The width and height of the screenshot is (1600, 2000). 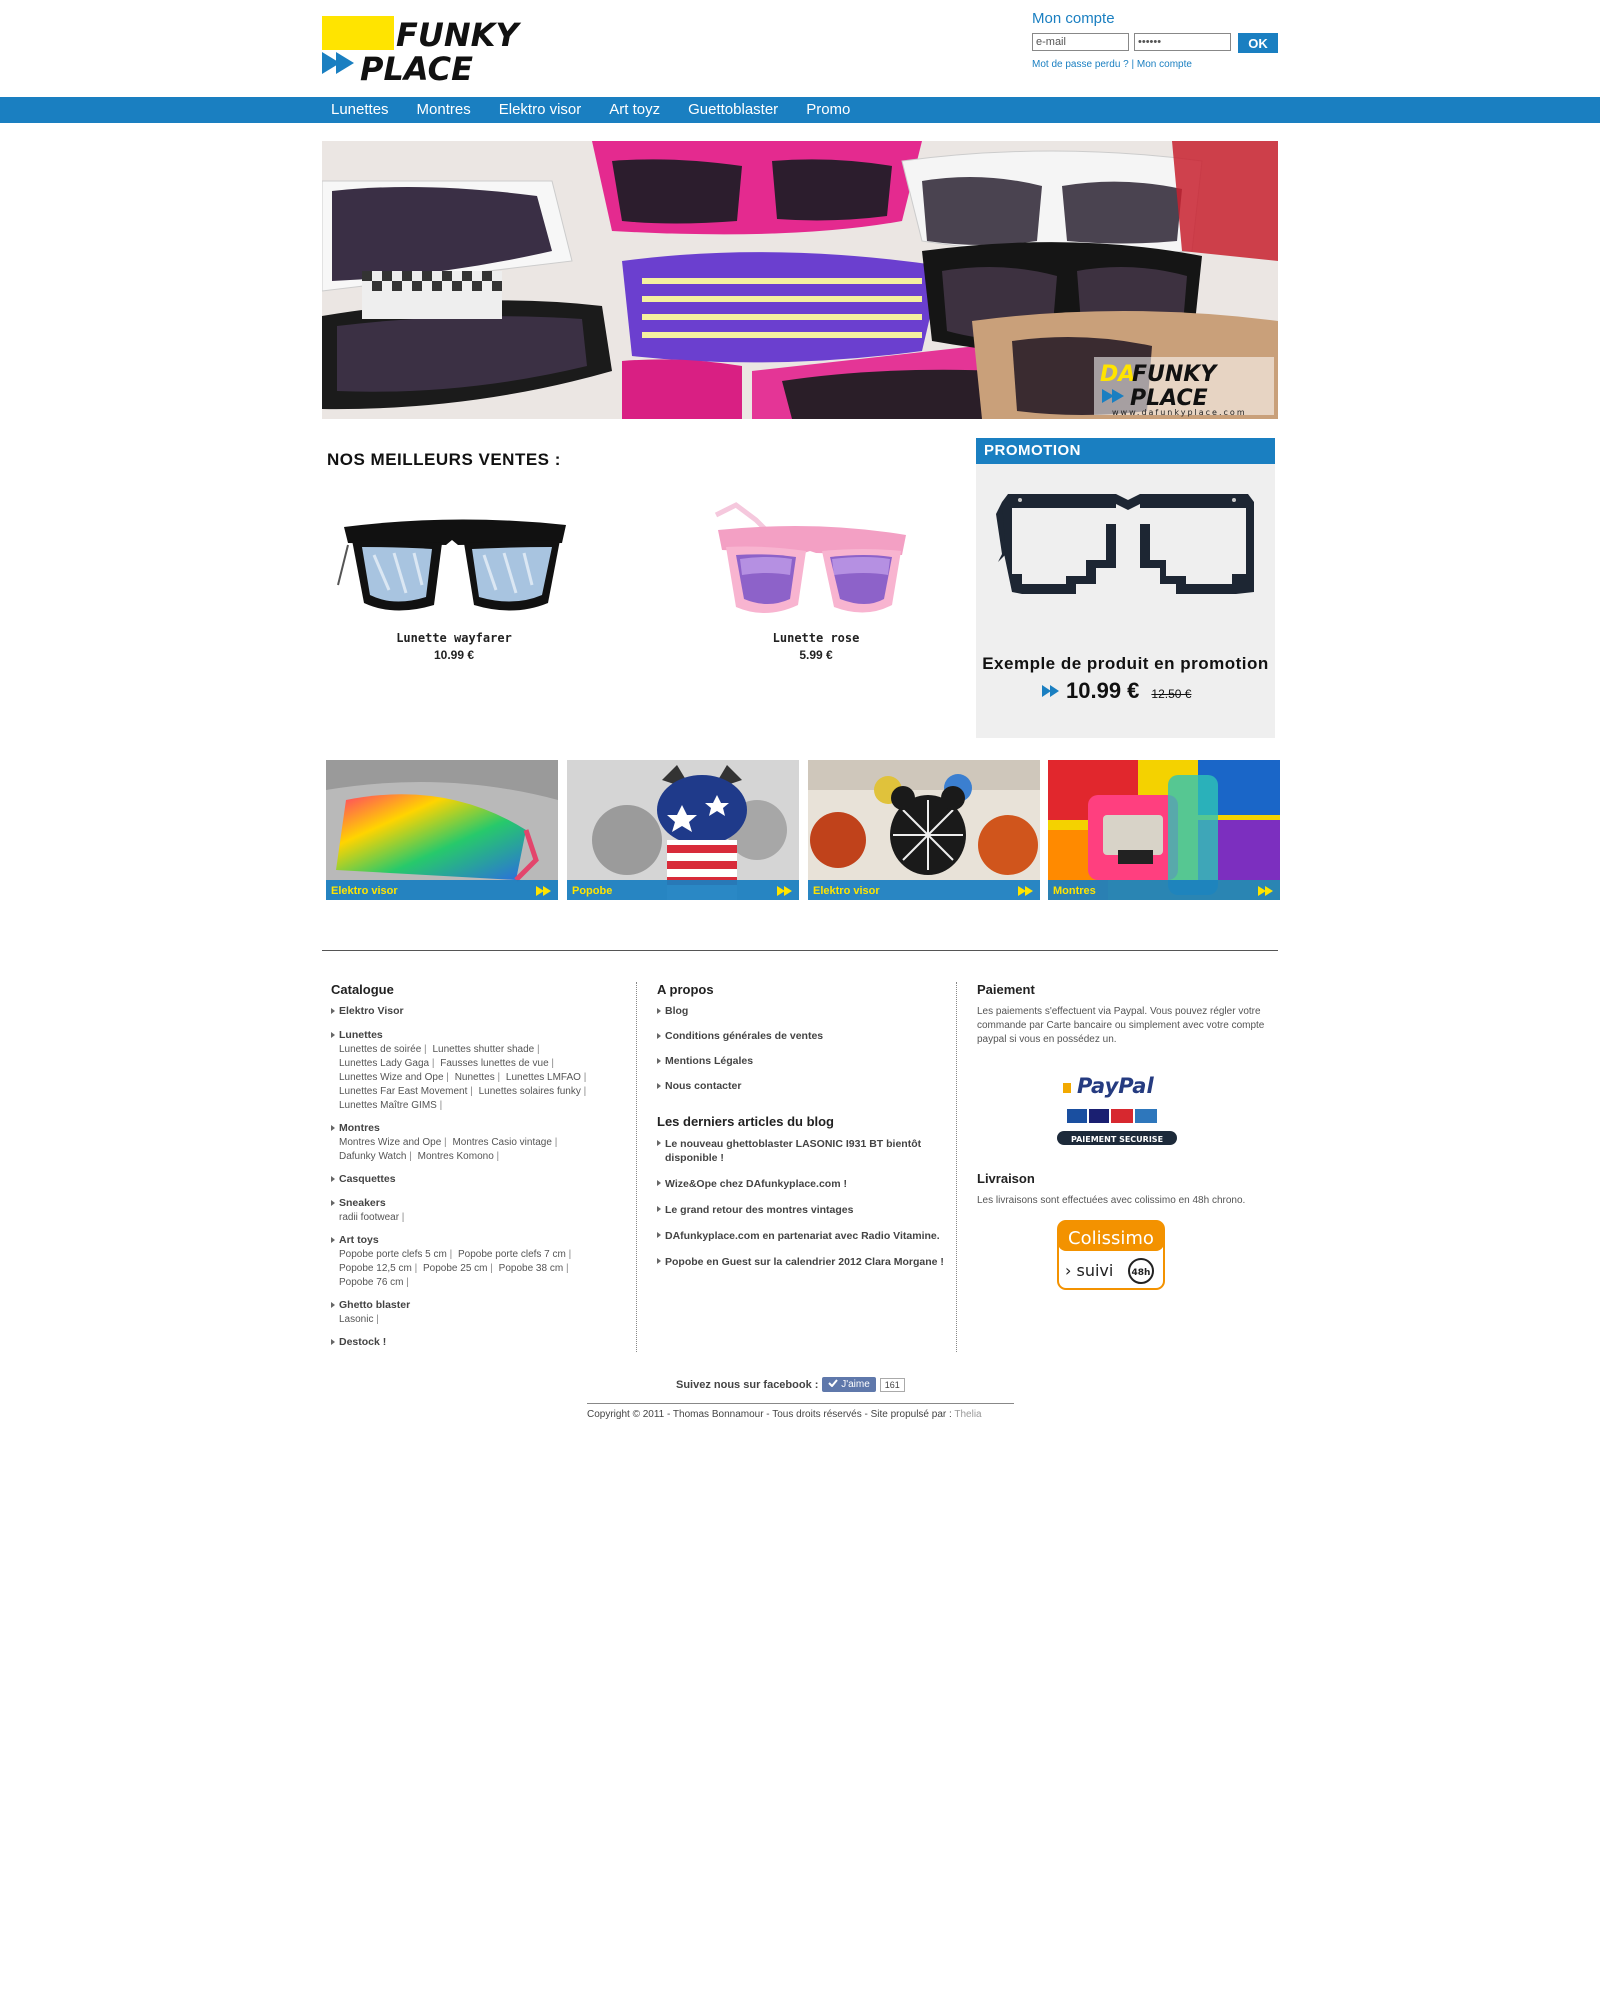 I want to click on nav-item-montres: Montres, so click(x=444, y=110).